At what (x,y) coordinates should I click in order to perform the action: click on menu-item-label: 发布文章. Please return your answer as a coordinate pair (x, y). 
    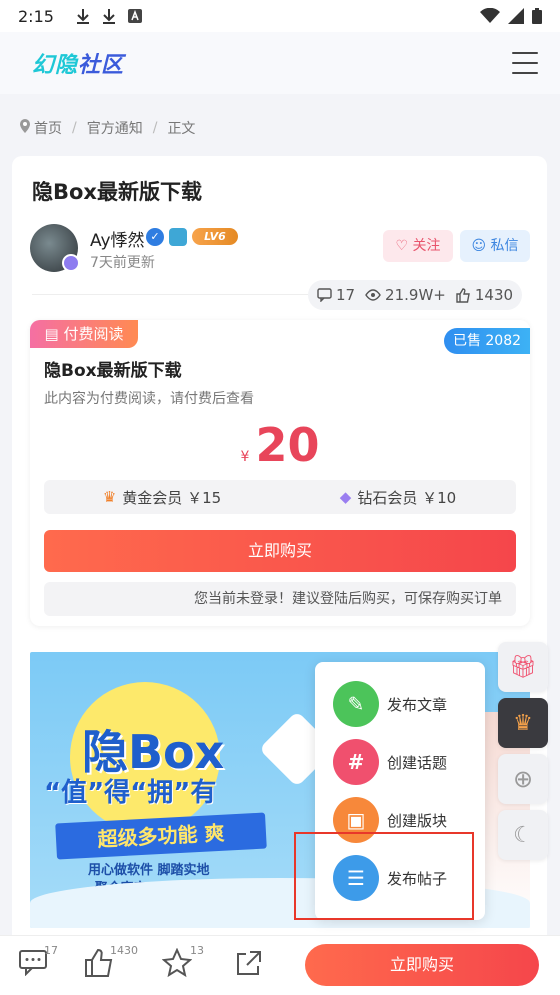
    Looking at the image, I should click on (417, 704).